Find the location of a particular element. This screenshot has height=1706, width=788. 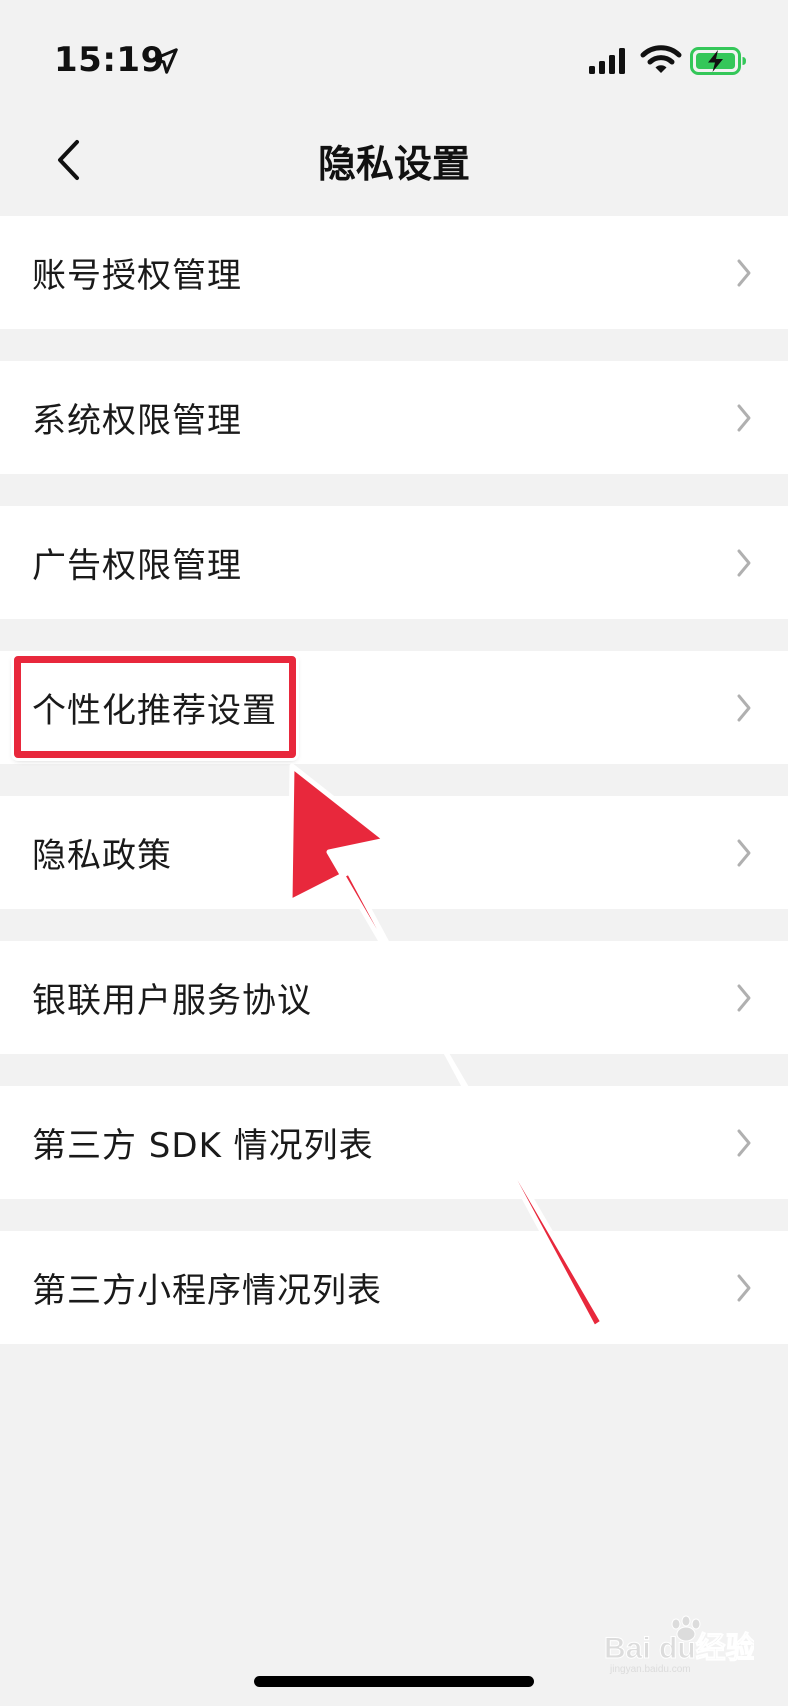

list-item-label: 第三方小程序情况列表 is located at coordinates (207, 1291).